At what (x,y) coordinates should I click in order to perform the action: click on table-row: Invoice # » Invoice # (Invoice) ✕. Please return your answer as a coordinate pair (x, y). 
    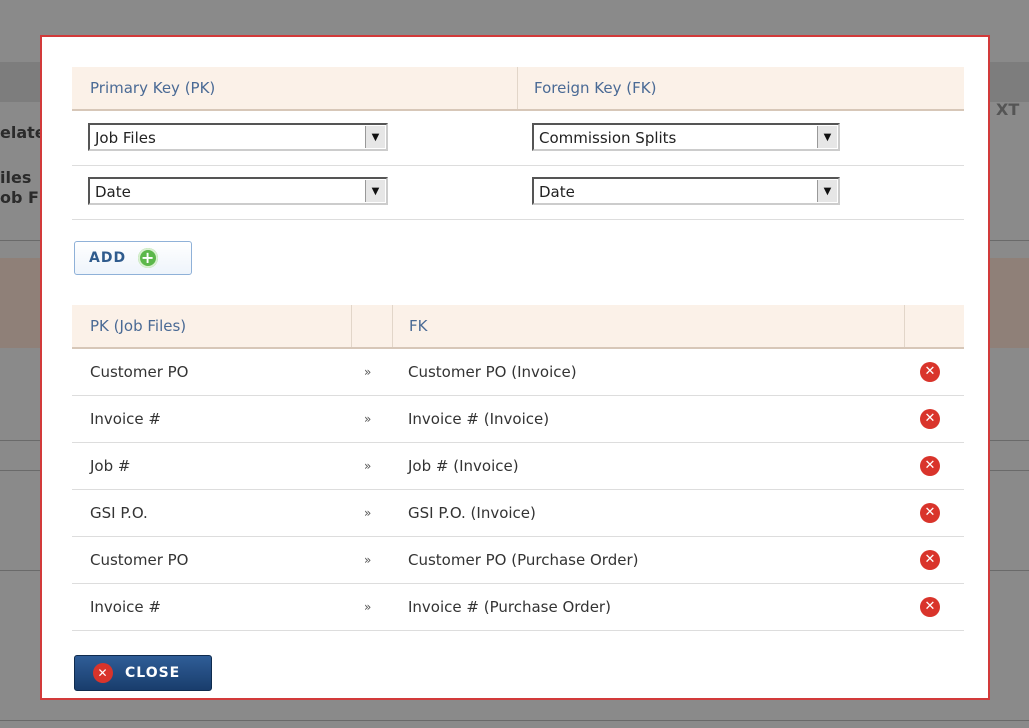
    Looking at the image, I should click on (518, 419).